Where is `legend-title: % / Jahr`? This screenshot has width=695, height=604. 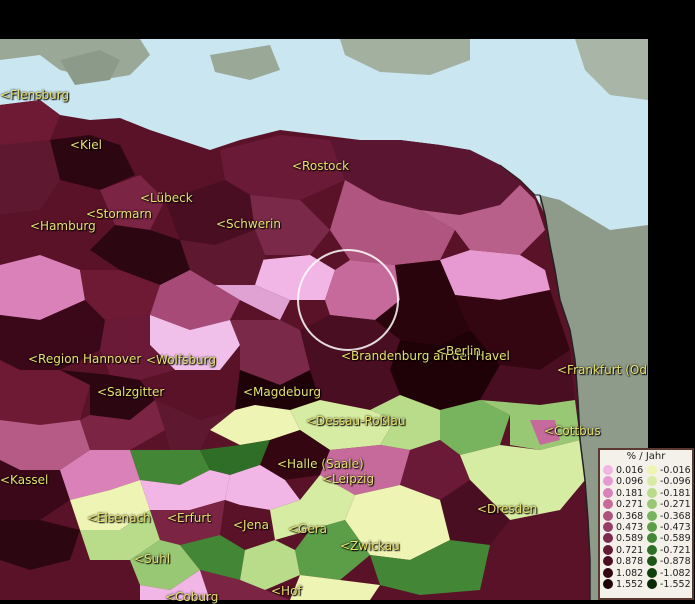
legend-title: % / Jahr is located at coordinates (646, 456).